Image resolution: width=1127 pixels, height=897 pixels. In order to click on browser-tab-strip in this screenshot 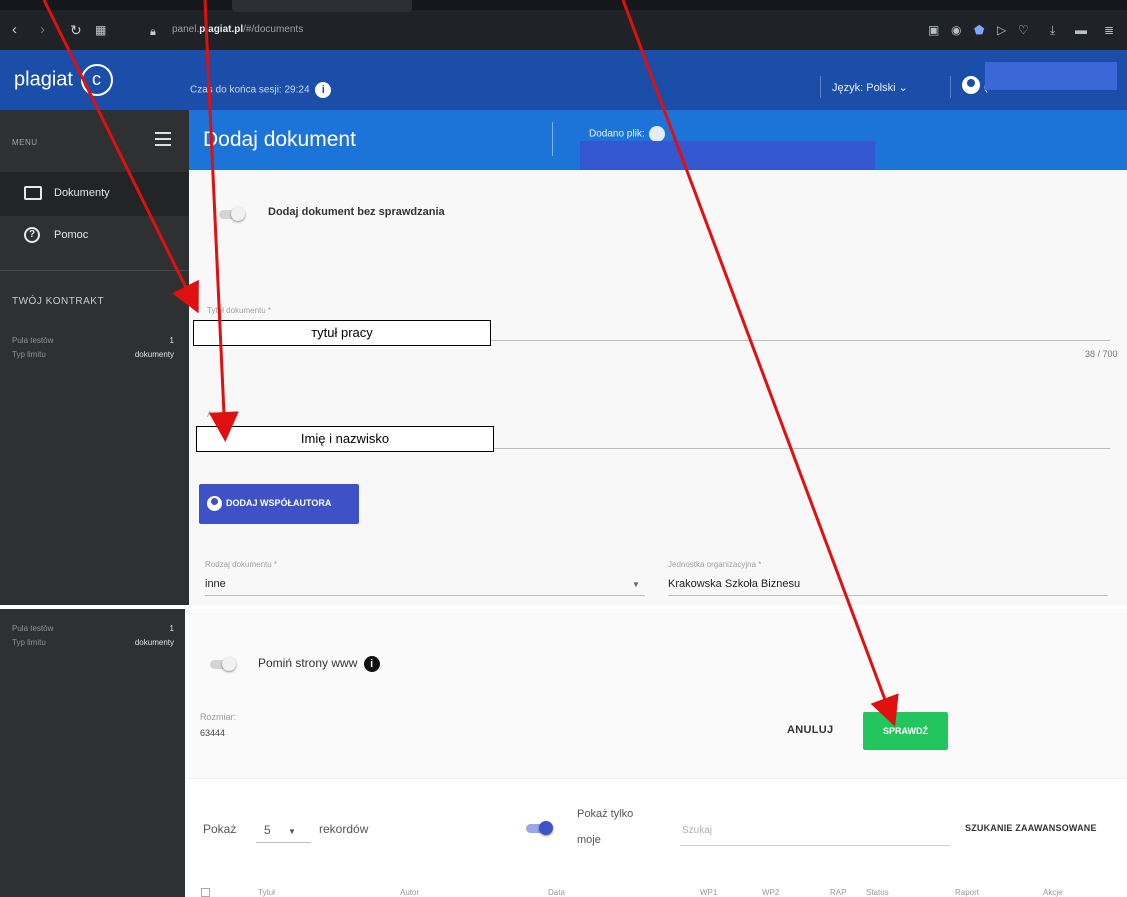, I will do `click(563, 5)`.